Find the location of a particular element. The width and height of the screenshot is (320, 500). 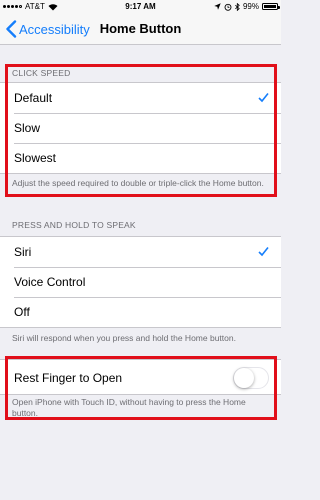

status-right: 99% is located at coordinates (247, 6).